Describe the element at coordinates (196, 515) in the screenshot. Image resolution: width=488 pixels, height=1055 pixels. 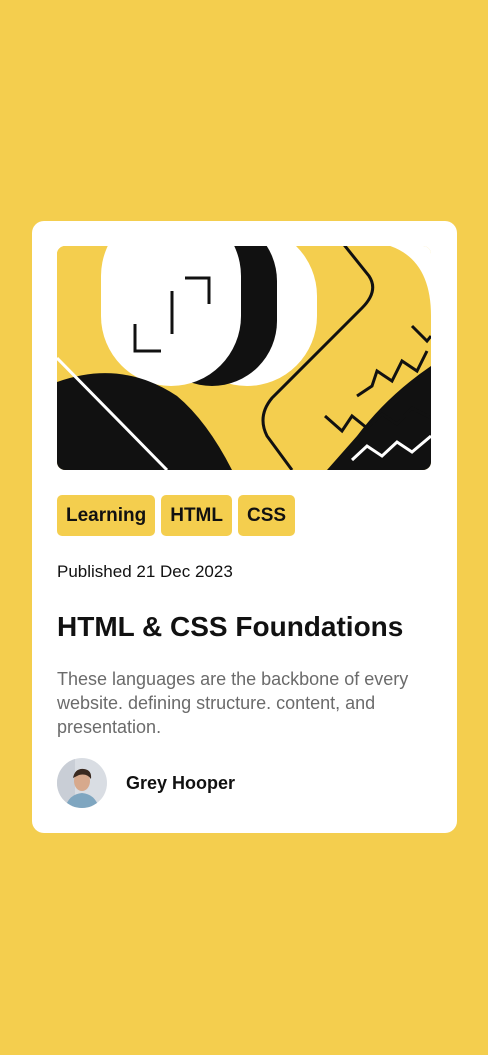
I see `tag-html: HTML` at that location.